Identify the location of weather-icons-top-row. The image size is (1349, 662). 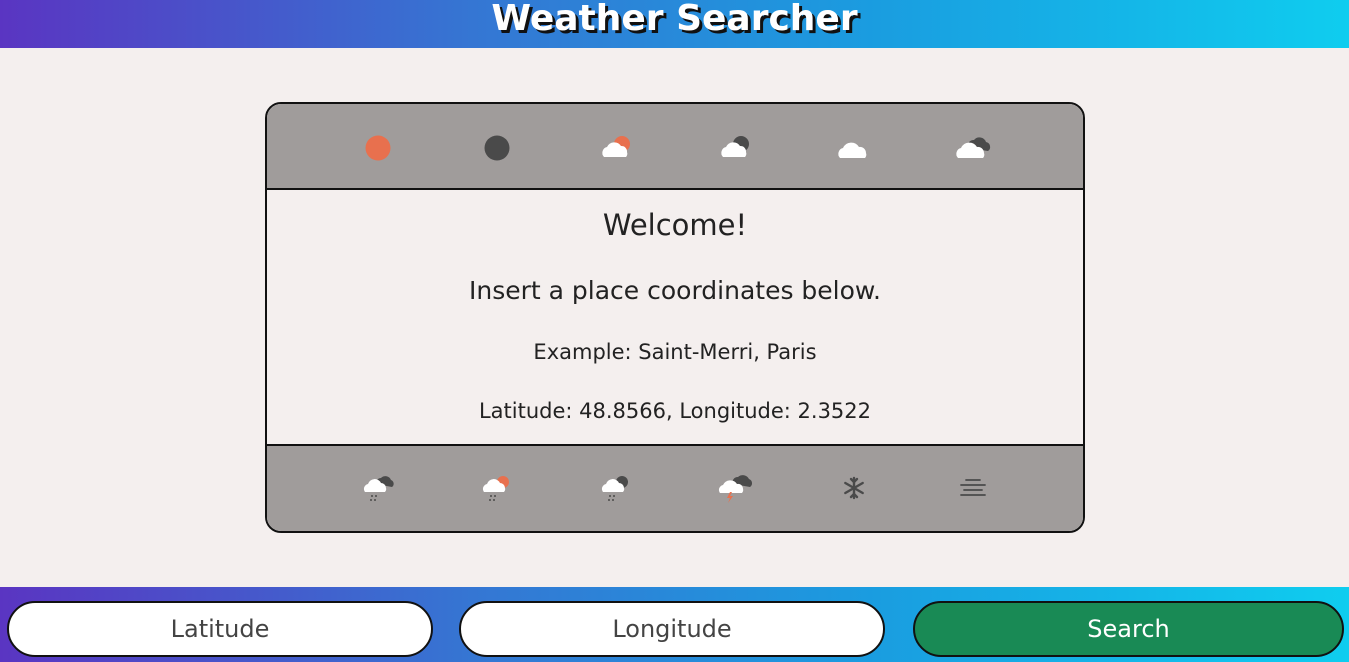
(675, 147).